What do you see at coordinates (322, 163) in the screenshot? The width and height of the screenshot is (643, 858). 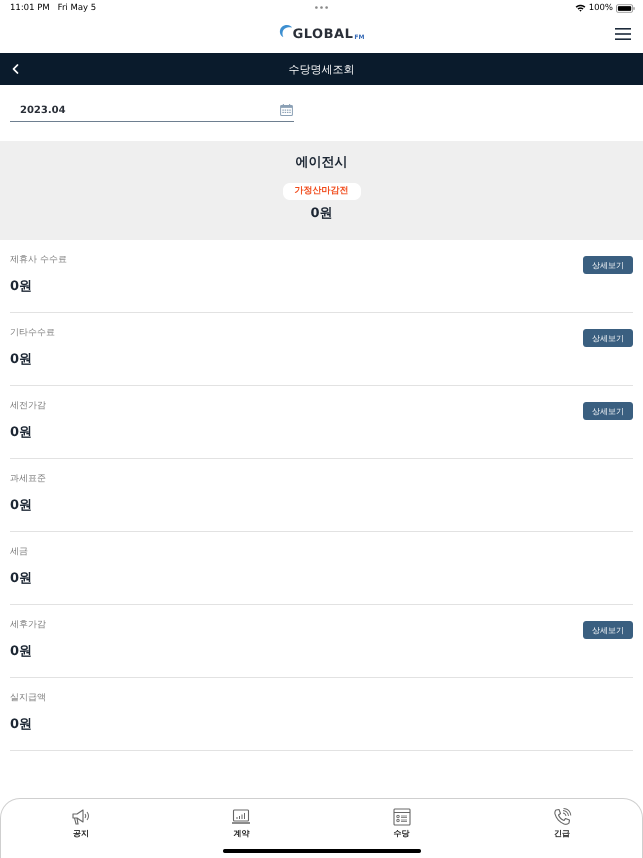 I see `summary-title: 에이전시` at bounding box center [322, 163].